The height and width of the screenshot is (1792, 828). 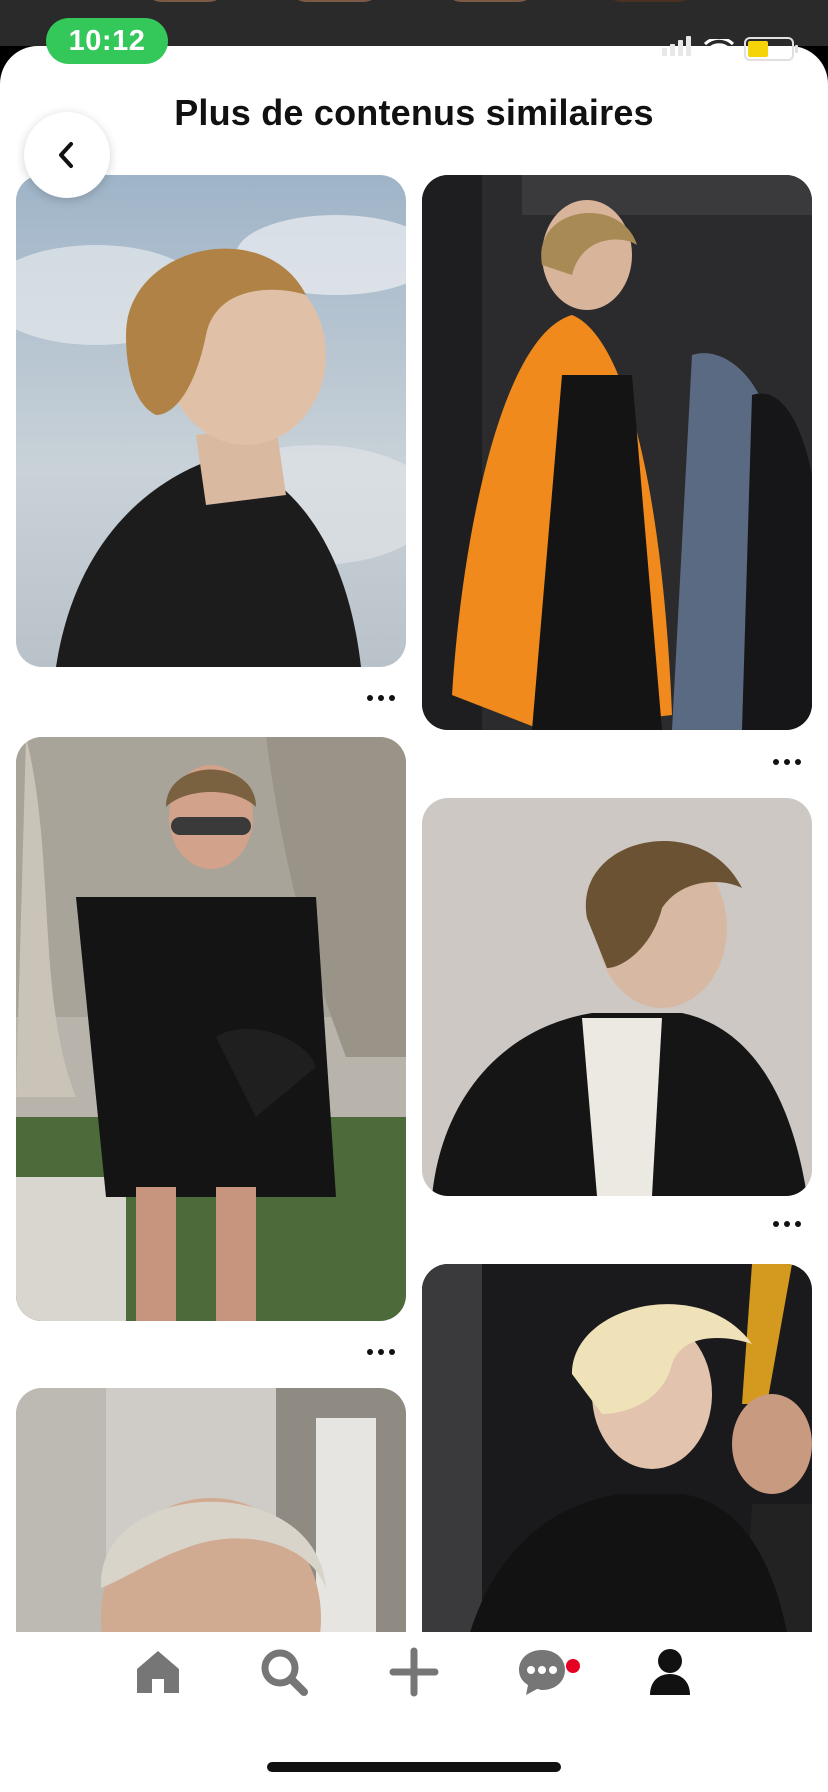 I want to click on messages-icon, so click(x=542, y=1672).